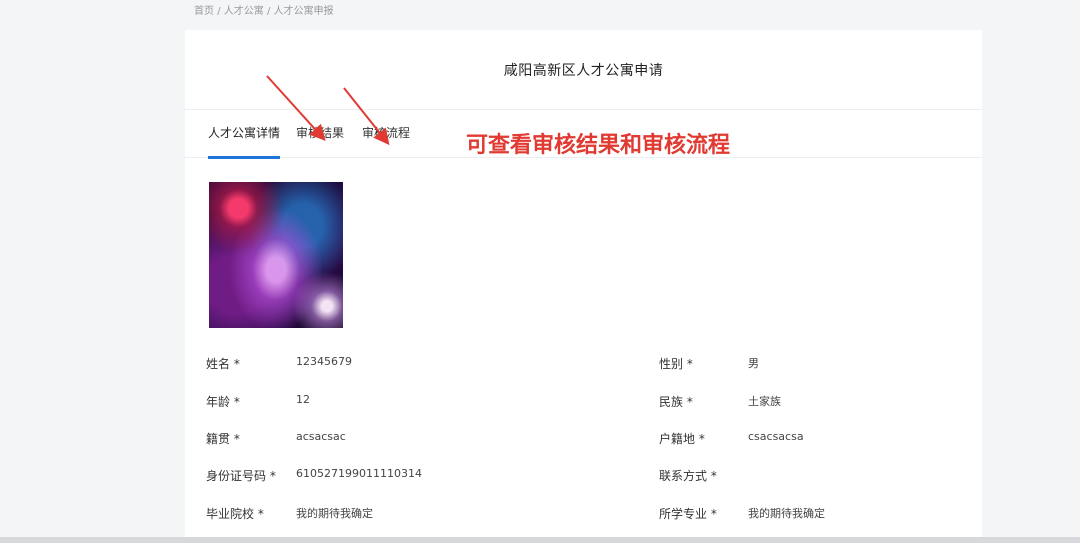 The height and width of the screenshot is (543, 1080). Describe the element at coordinates (682, 439) in the screenshot. I see `household-label: 户籍地 *` at that location.